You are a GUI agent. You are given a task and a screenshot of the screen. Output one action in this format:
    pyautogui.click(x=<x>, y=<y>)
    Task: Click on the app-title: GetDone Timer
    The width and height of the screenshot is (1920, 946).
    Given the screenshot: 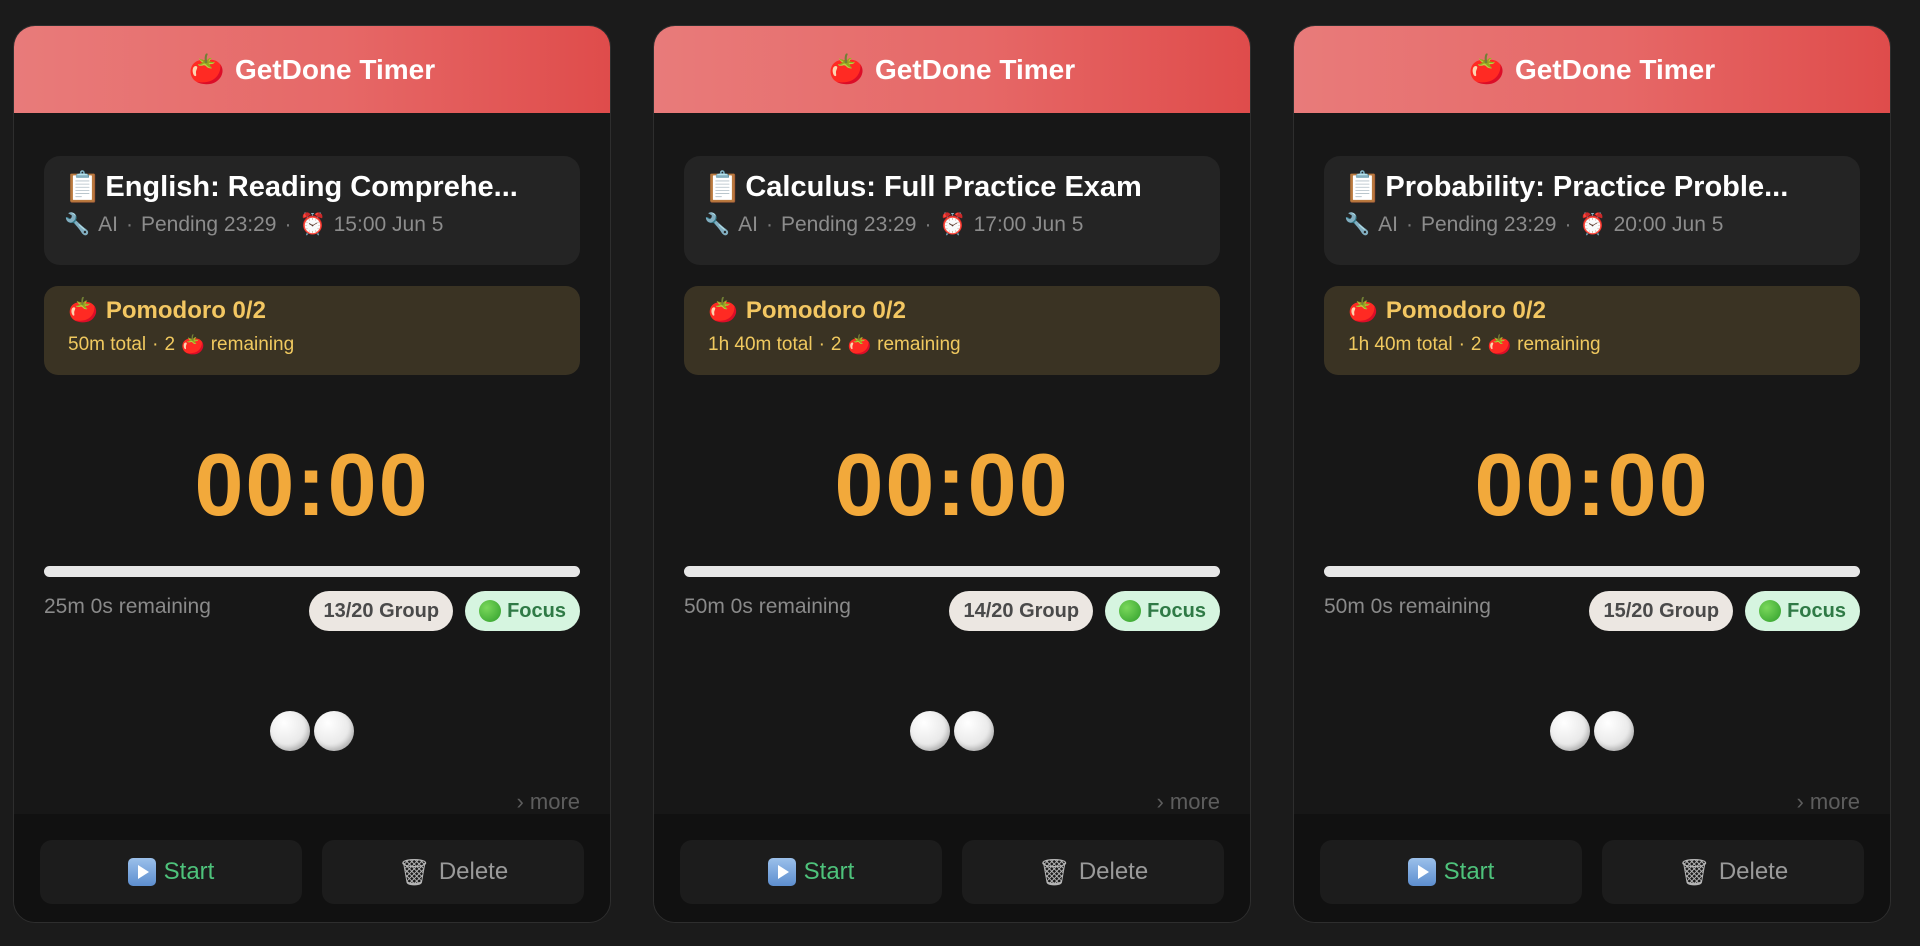 What is the action you would take?
    pyautogui.click(x=1615, y=69)
    